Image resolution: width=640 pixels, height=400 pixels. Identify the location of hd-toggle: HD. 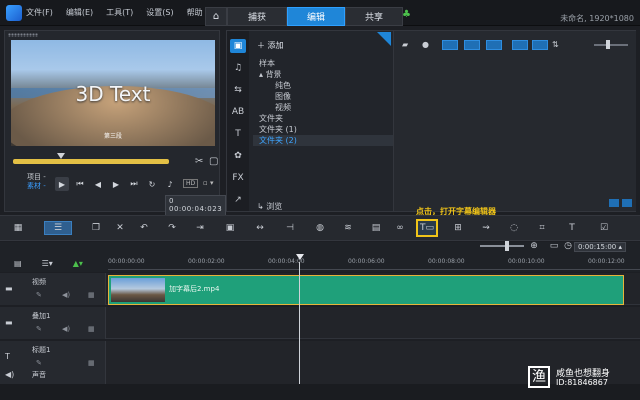
(191, 183).